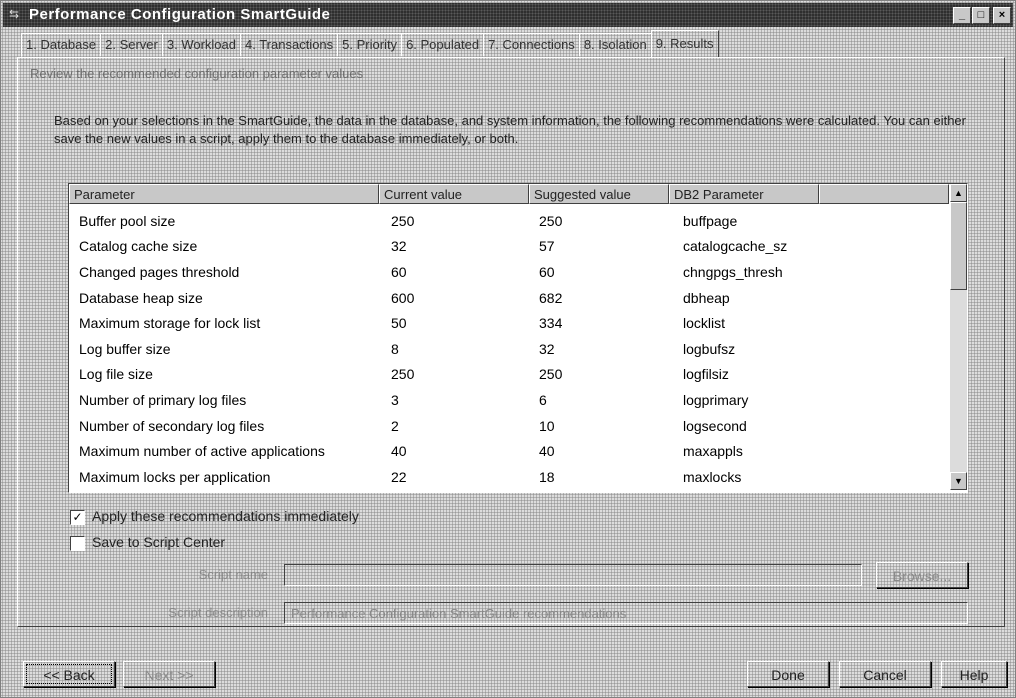 The width and height of the screenshot is (1016, 698). What do you see at coordinates (885, 674) in the screenshot?
I see `cancel-button: Cancel` at bounding box center [885, 674].